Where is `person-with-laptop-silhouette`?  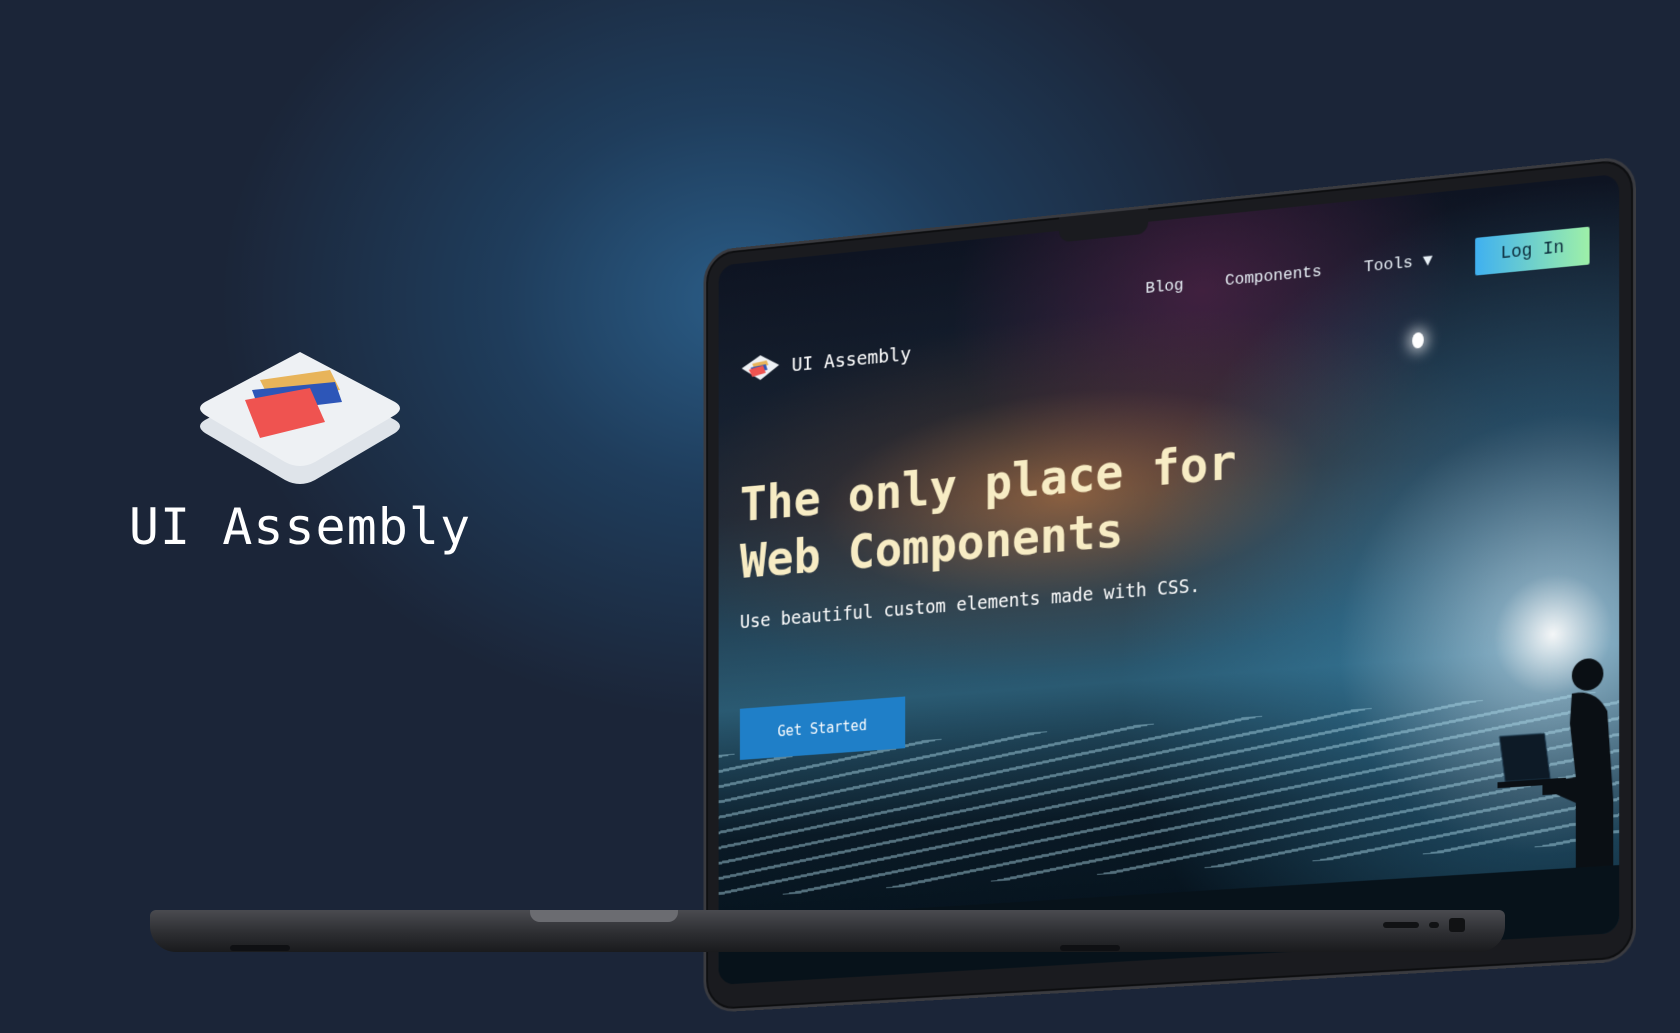 person-with-laptop-silhouette is located at coordinates (1557, 761).